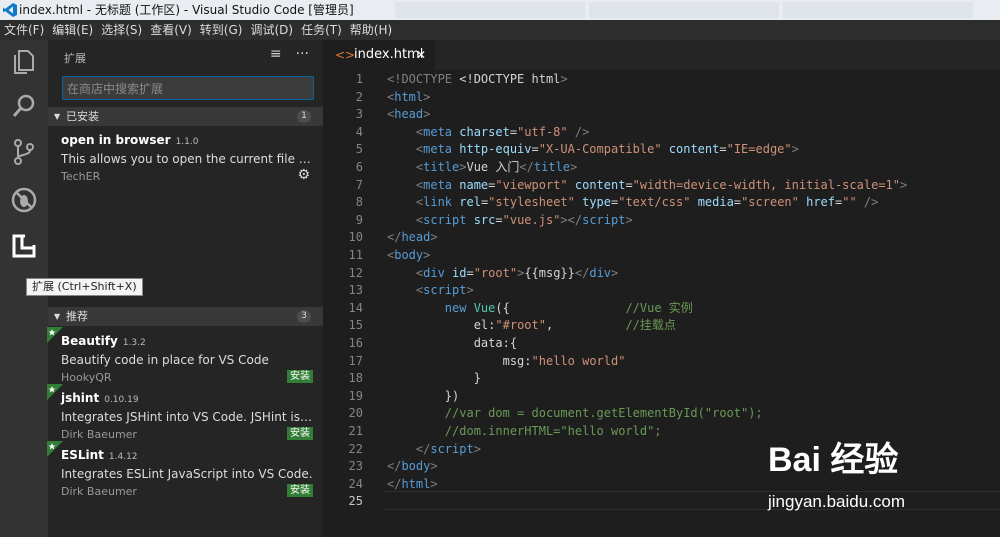 This screenshot has width=1000, height=537. What do you see at coordinates (409, 255) in the screenshot?
I see `code-line: <body>` at bounding box center [409, 255].